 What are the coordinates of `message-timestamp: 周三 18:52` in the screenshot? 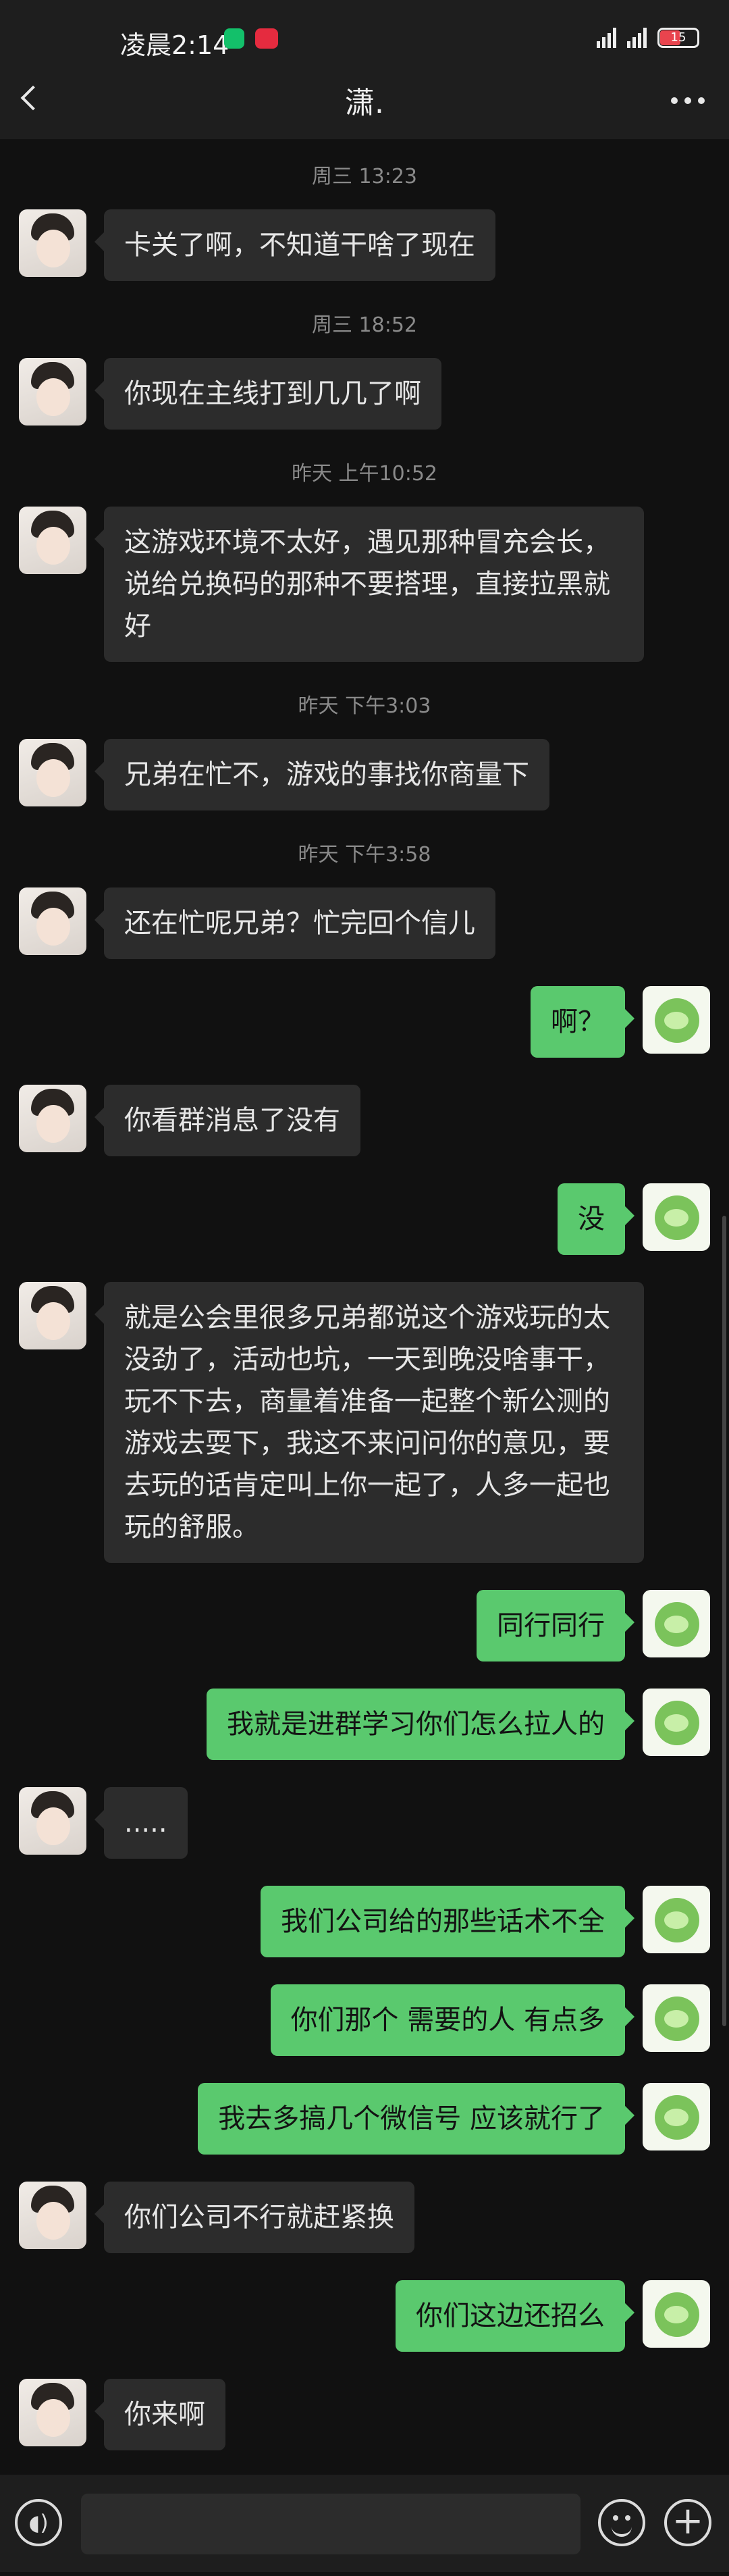 It's located at (364, 325).